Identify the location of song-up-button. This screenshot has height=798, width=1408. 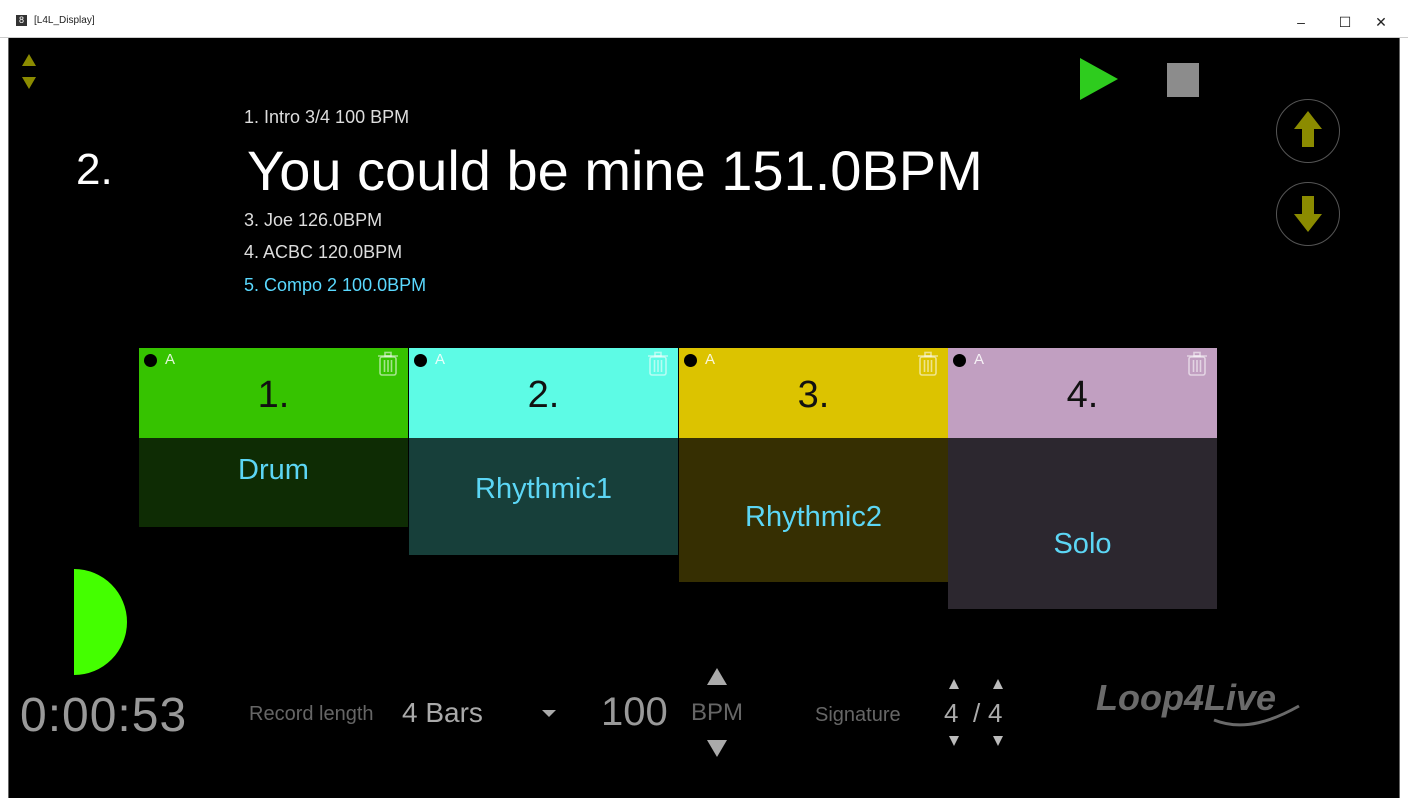
(1308, 131).